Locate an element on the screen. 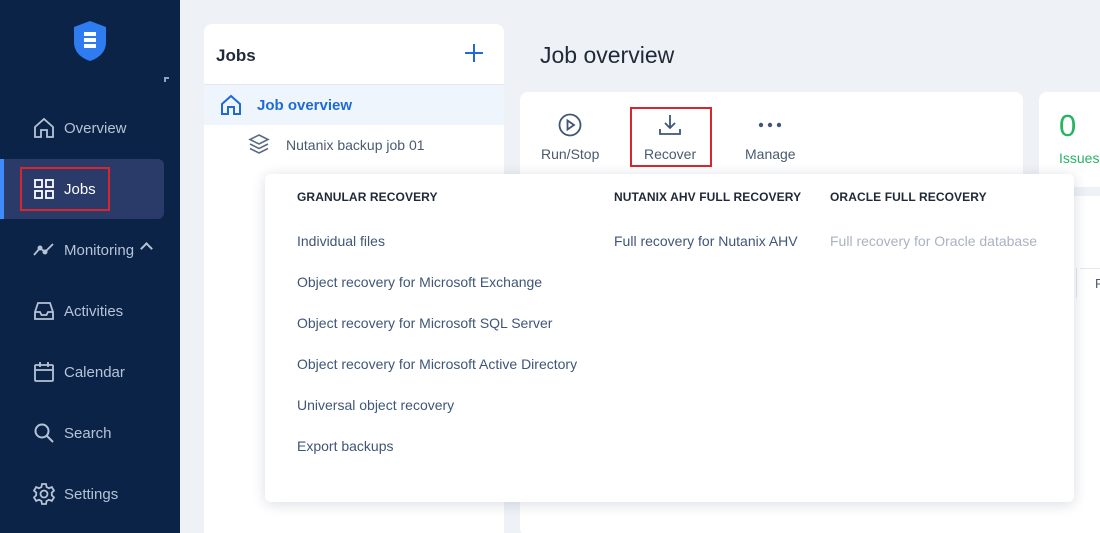 Image resolution: width=1100 pixels, height=533 pixels. chart-line-icon is located at coordinates (44, 250).